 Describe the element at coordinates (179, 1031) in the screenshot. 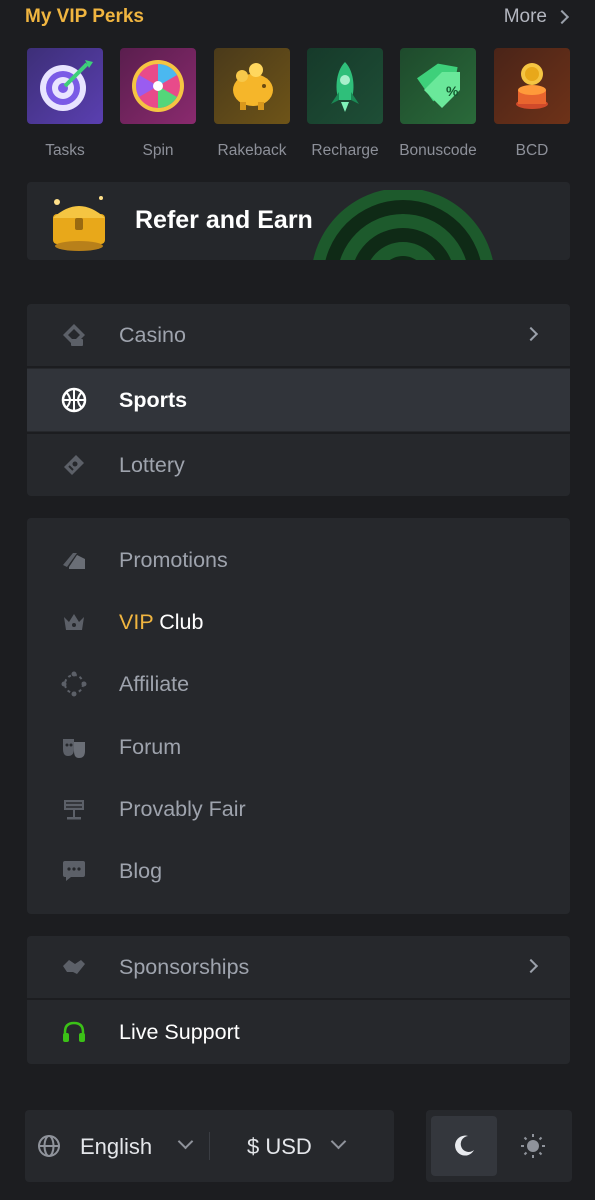

I see `menu-item-label: Live Support` at that location.